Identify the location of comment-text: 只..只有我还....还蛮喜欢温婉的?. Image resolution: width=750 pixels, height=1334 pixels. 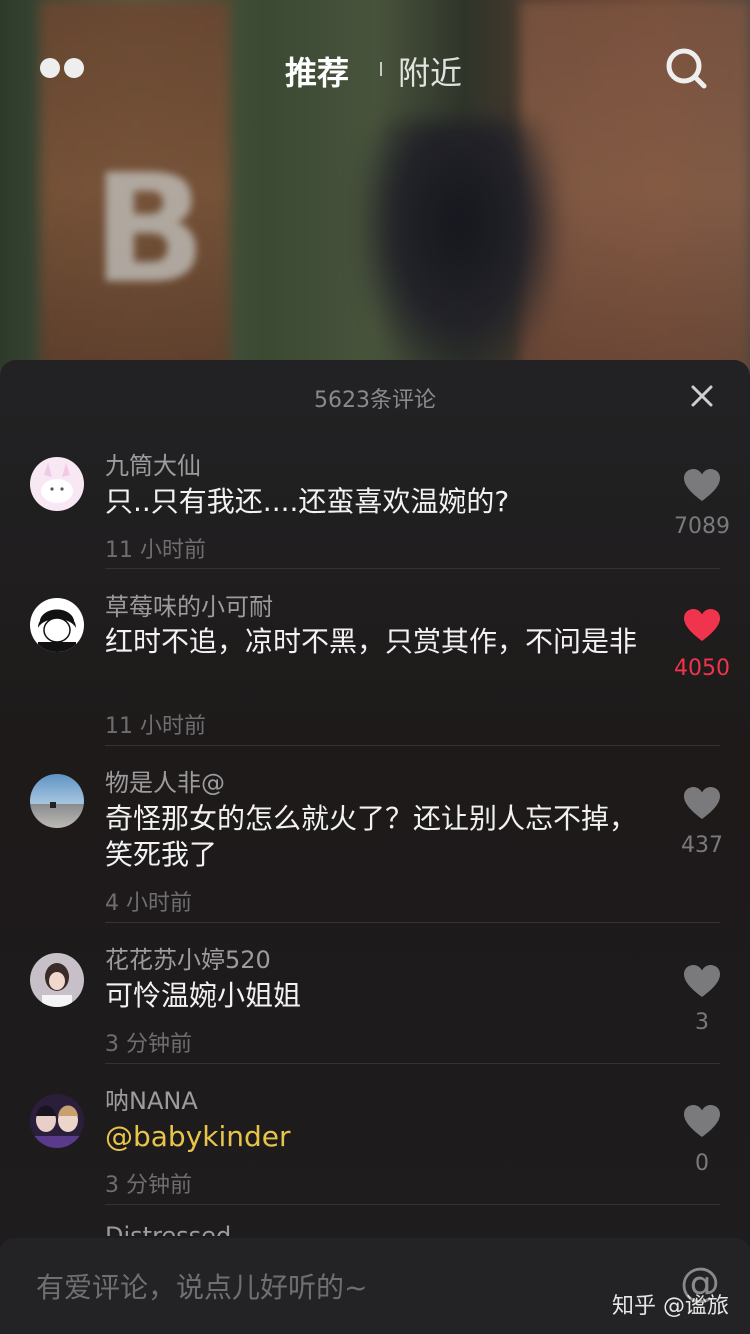
(307, 501).